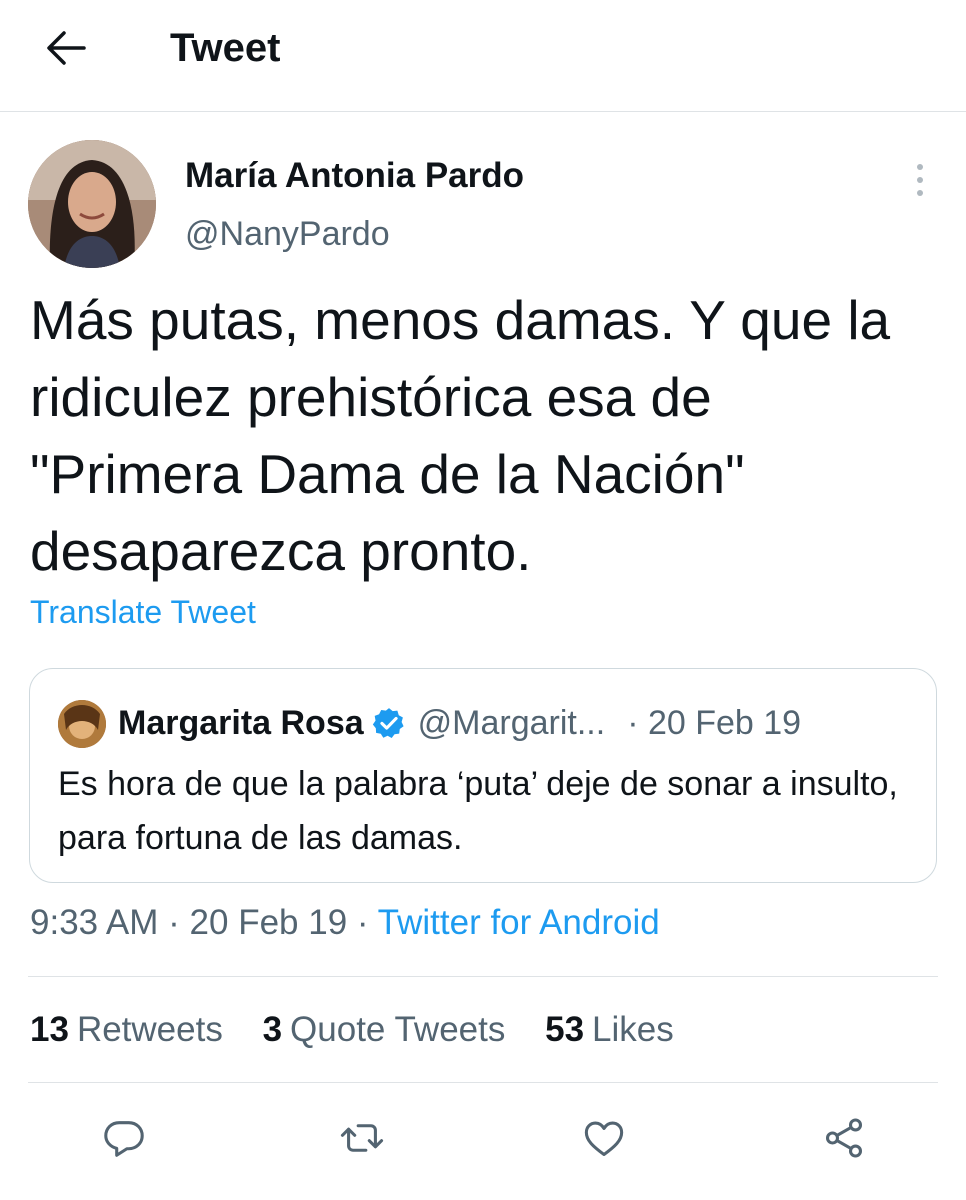 This screenshot has width=966, height=1200. I want to click on verified-badge-icon, so click(389, 723).